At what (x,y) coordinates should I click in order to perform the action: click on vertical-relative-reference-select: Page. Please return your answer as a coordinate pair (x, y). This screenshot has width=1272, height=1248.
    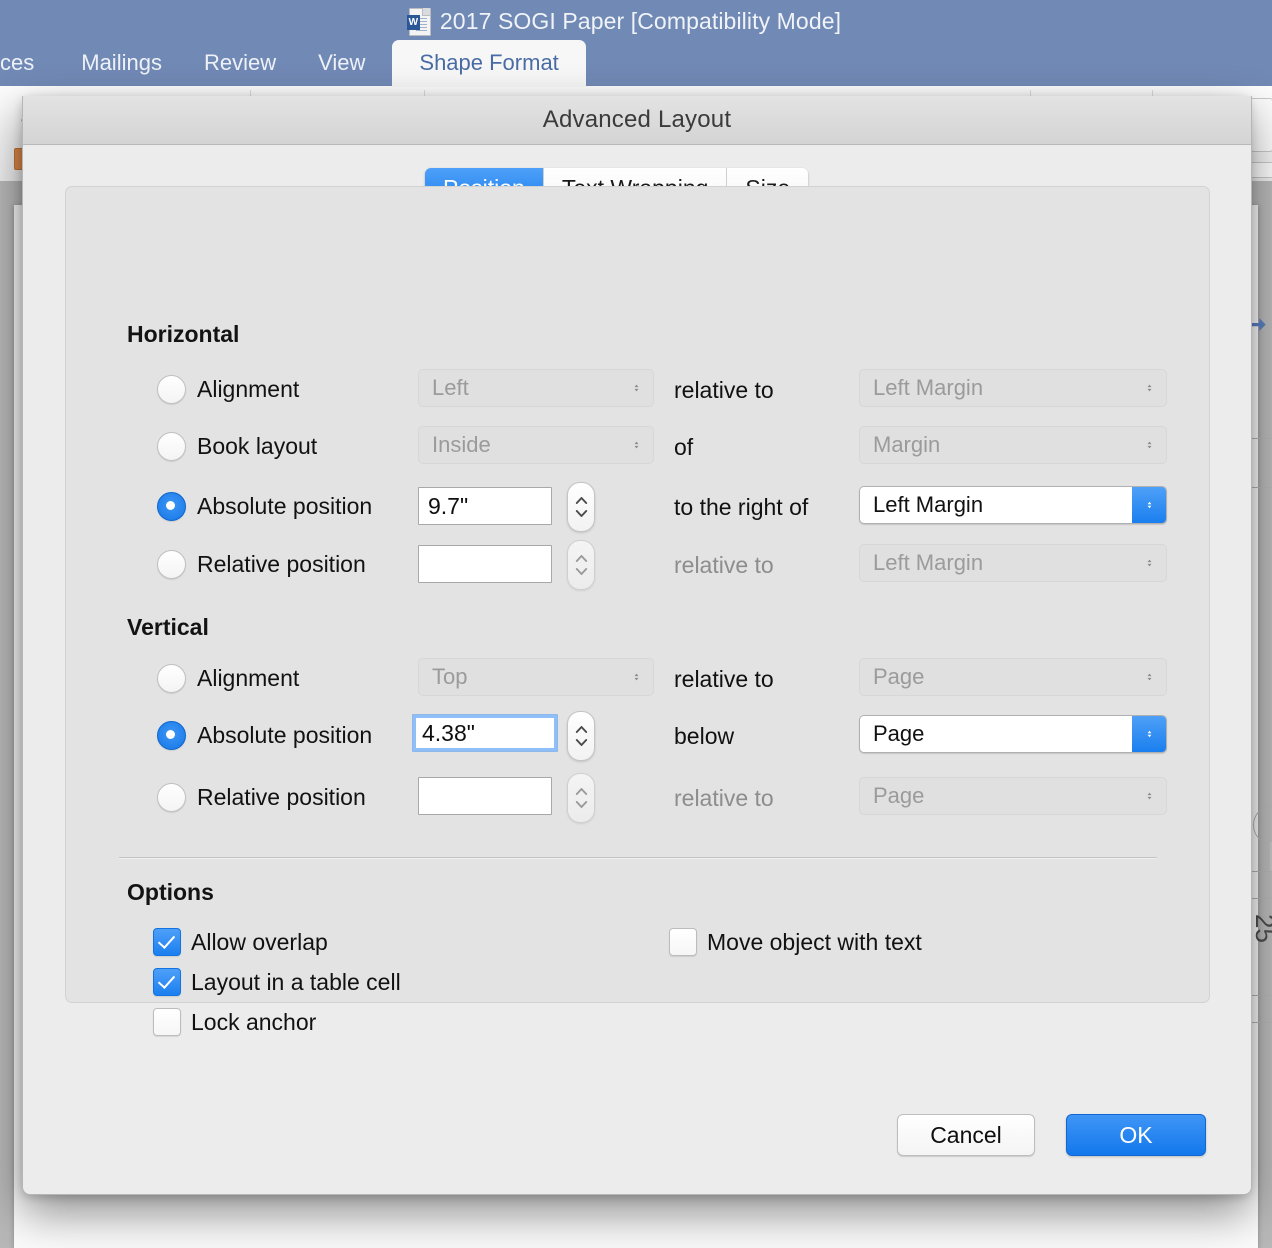
    Looking at the image, I should click on (1013, 796).